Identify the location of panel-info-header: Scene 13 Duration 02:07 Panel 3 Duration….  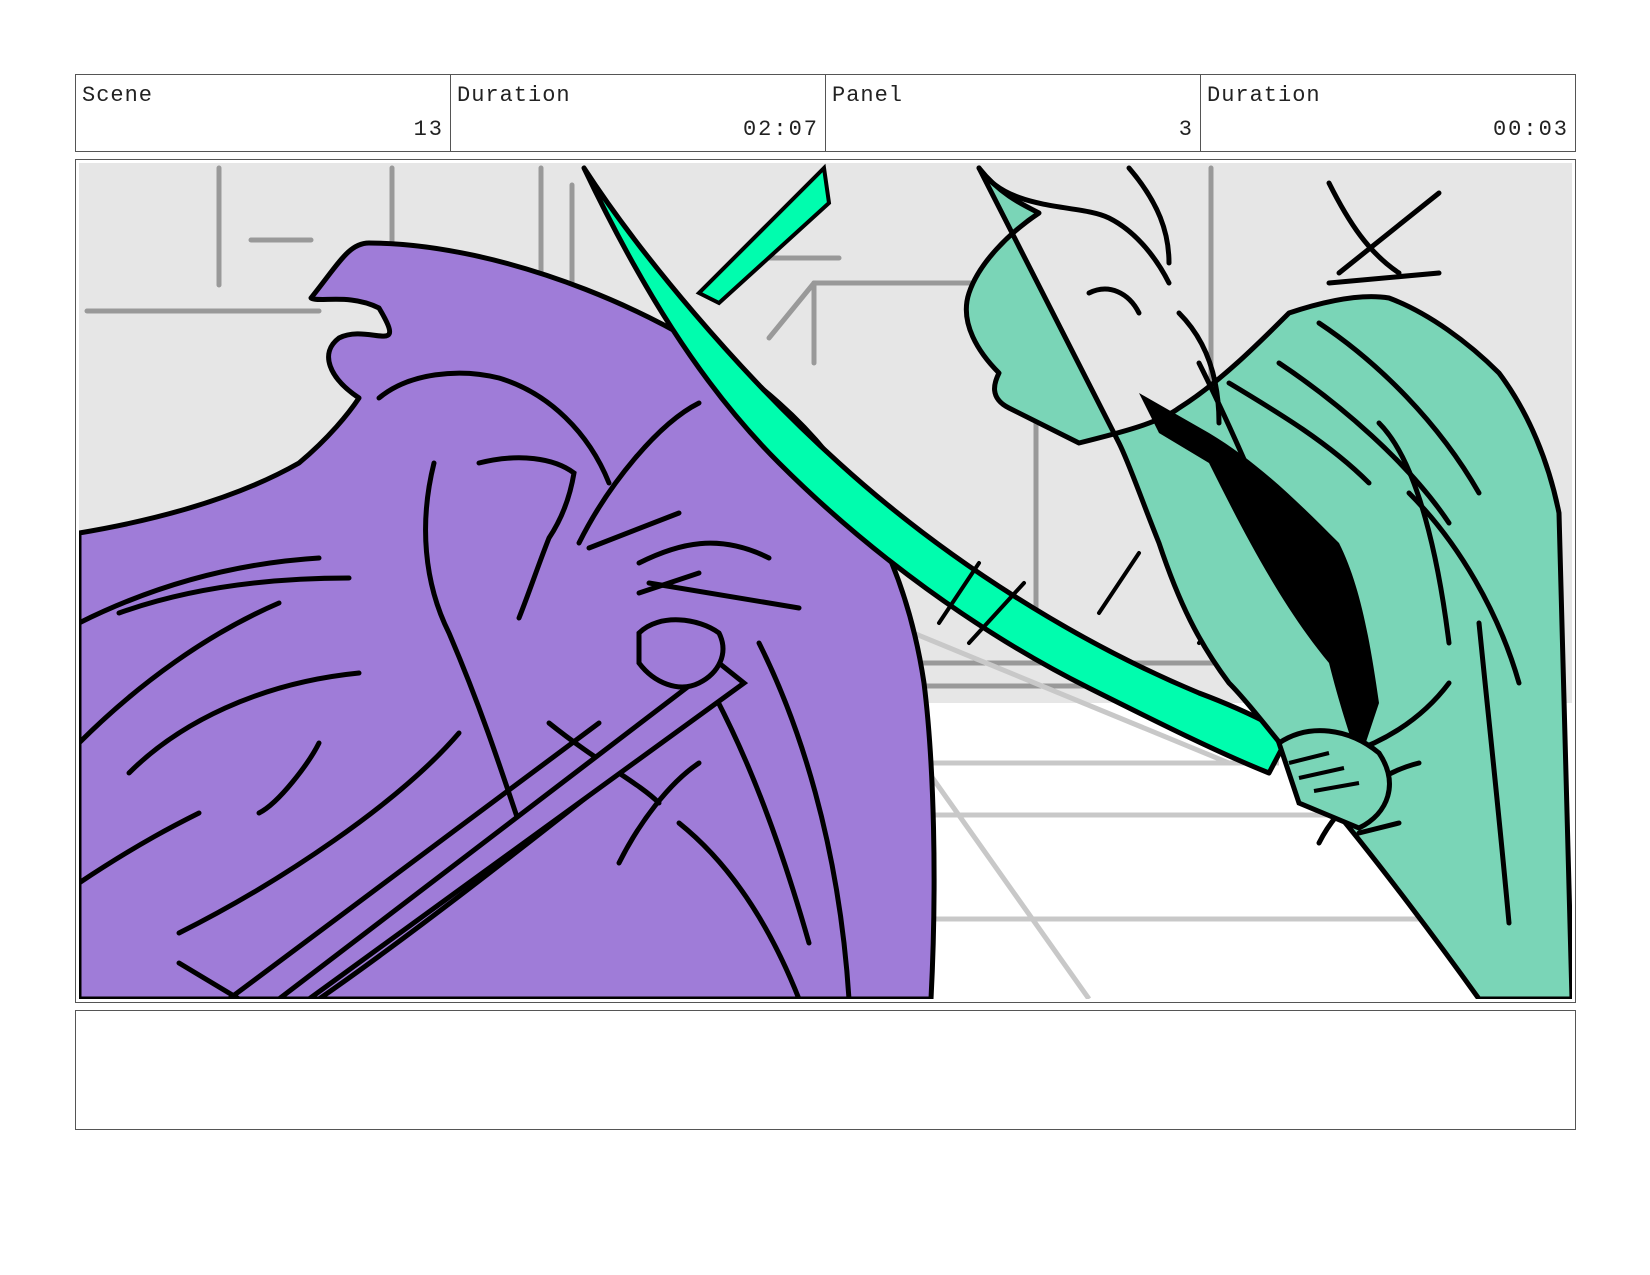
(825, 113).